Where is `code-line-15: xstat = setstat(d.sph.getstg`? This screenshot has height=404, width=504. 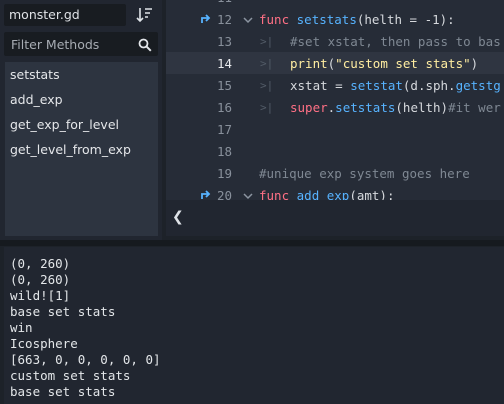
code-line-15: xstat = setstat(d.sph.getstg is located at coordinates (395, 85).